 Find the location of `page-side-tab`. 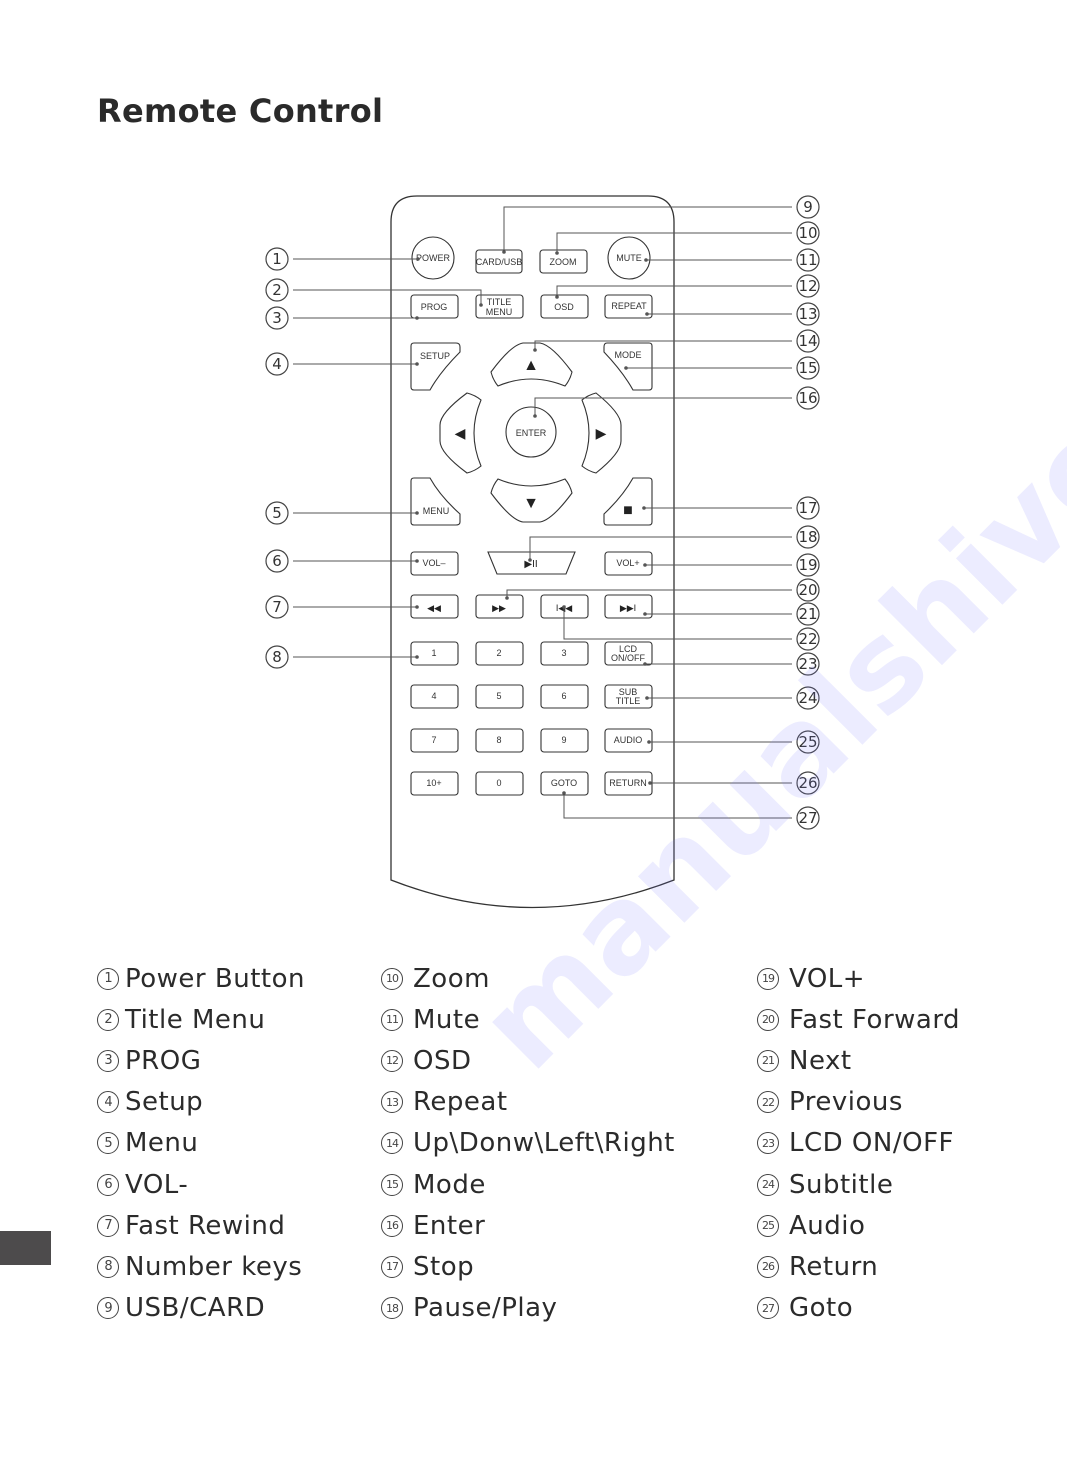

page-side-tab is located at coordinates (25, 1248).